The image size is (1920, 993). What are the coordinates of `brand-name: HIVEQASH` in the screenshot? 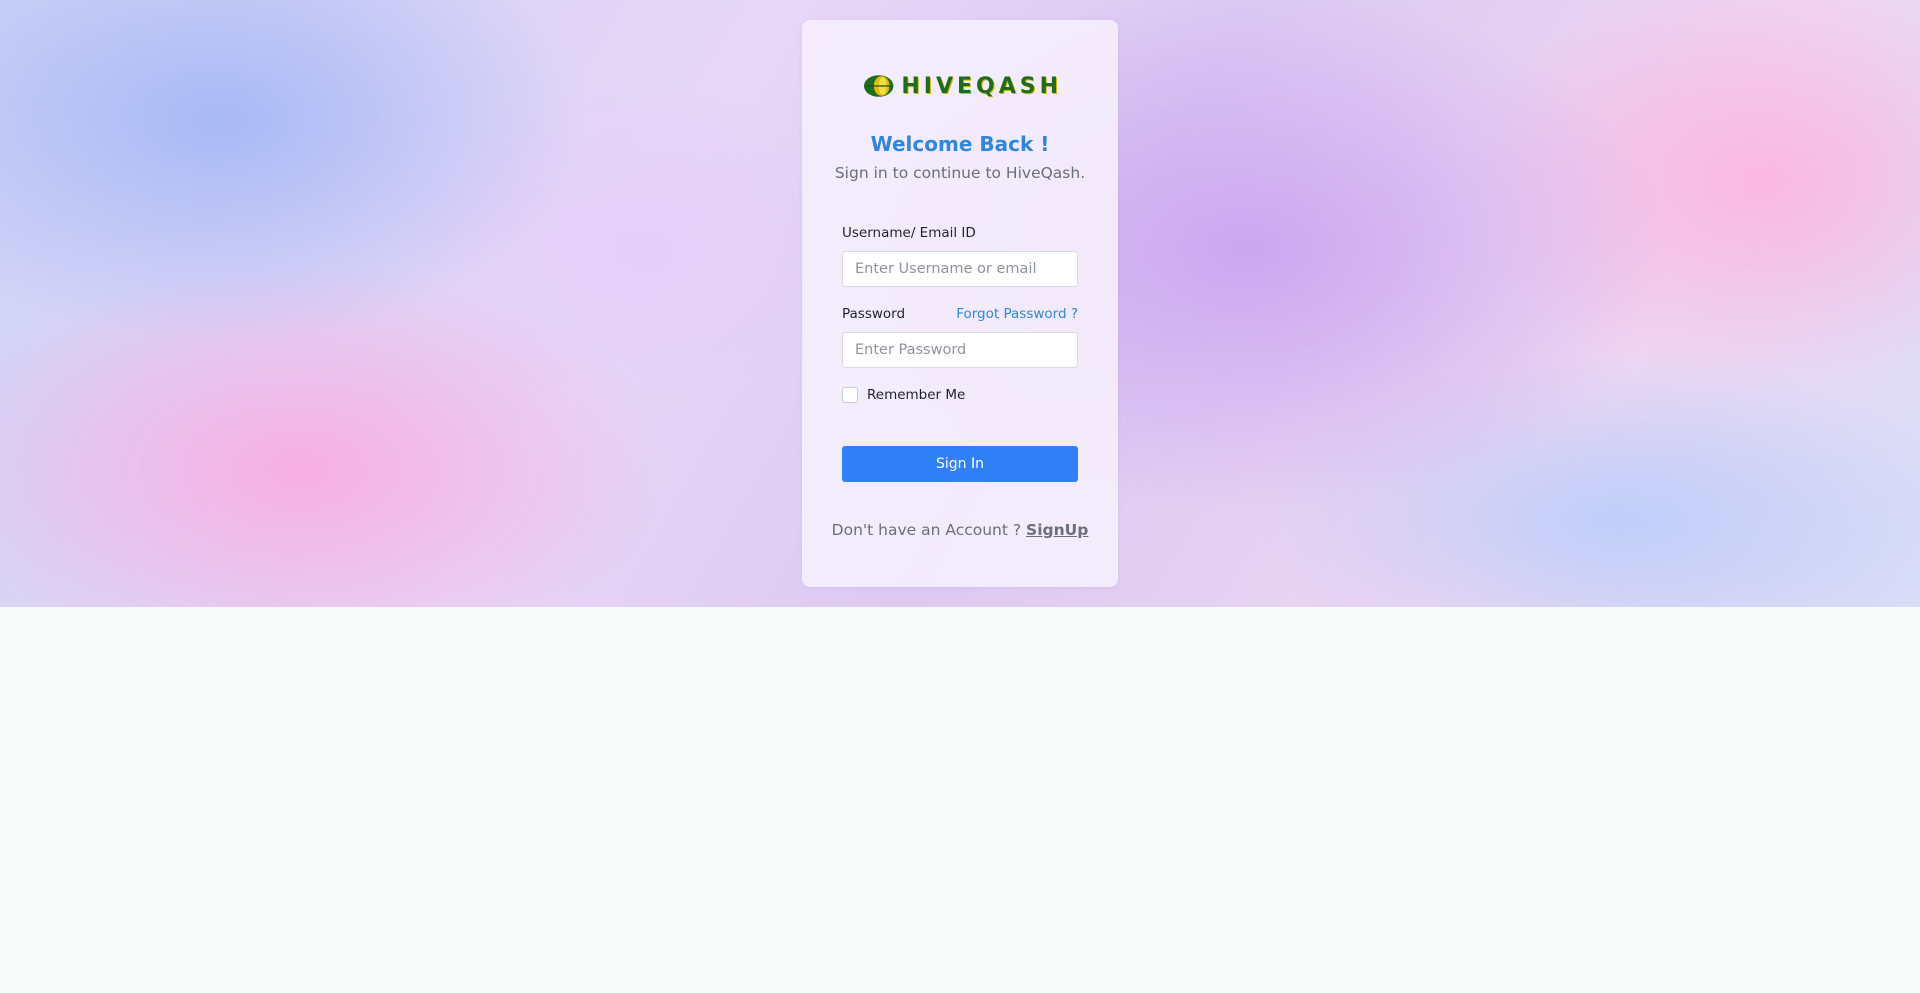 It's located at (981, 86).